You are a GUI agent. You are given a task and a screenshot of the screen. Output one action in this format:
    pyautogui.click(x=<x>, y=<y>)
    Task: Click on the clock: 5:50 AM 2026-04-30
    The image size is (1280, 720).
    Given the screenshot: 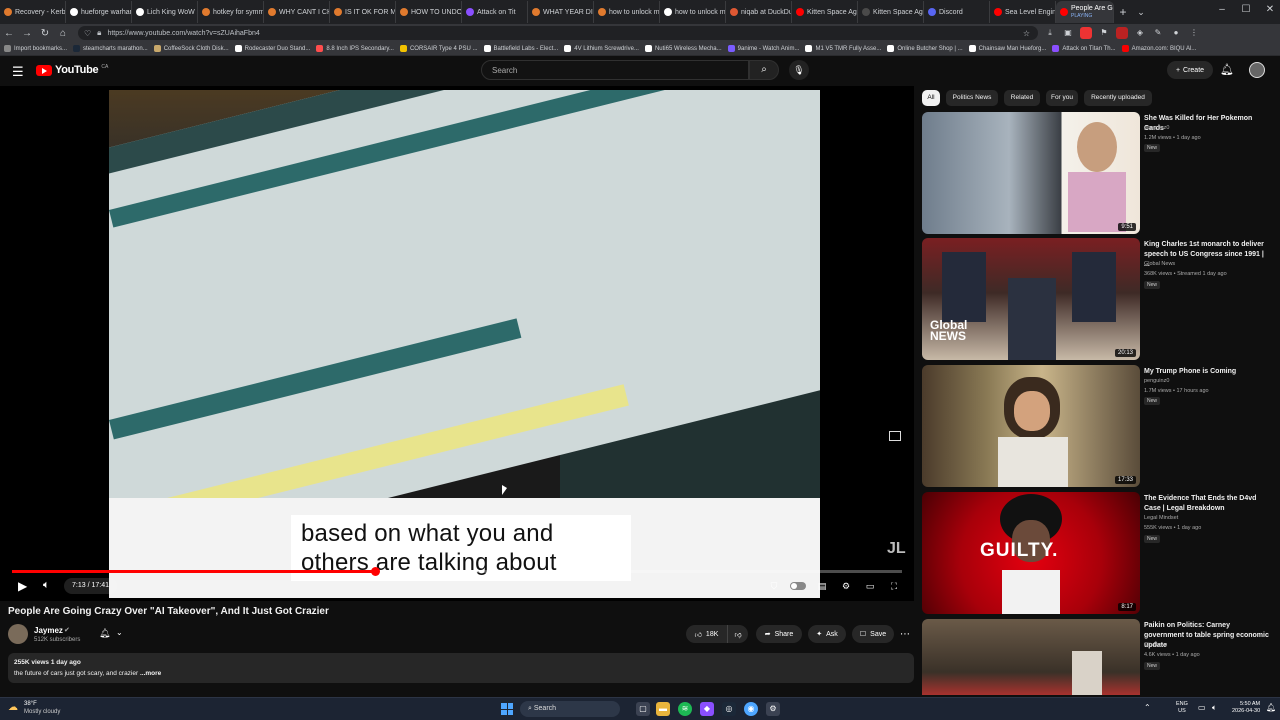 What is the action you would take?
    pyautogui.click(x=1246, y=708)
    